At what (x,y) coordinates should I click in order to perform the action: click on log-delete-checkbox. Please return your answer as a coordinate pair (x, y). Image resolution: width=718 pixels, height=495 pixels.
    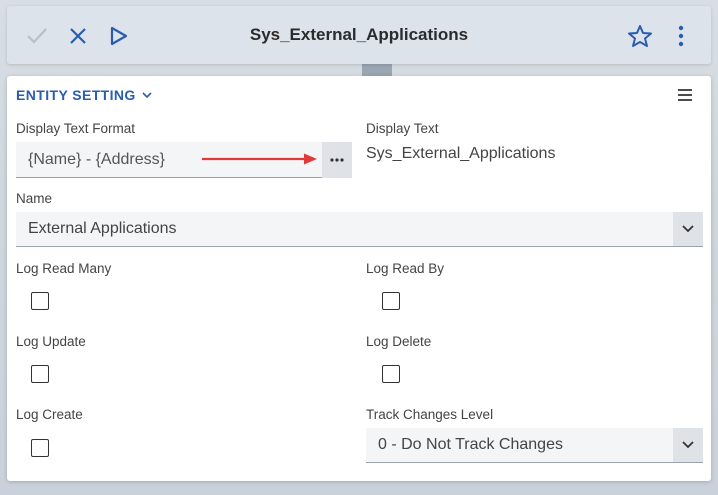
    Looking at the image, I should click on (391, 374).